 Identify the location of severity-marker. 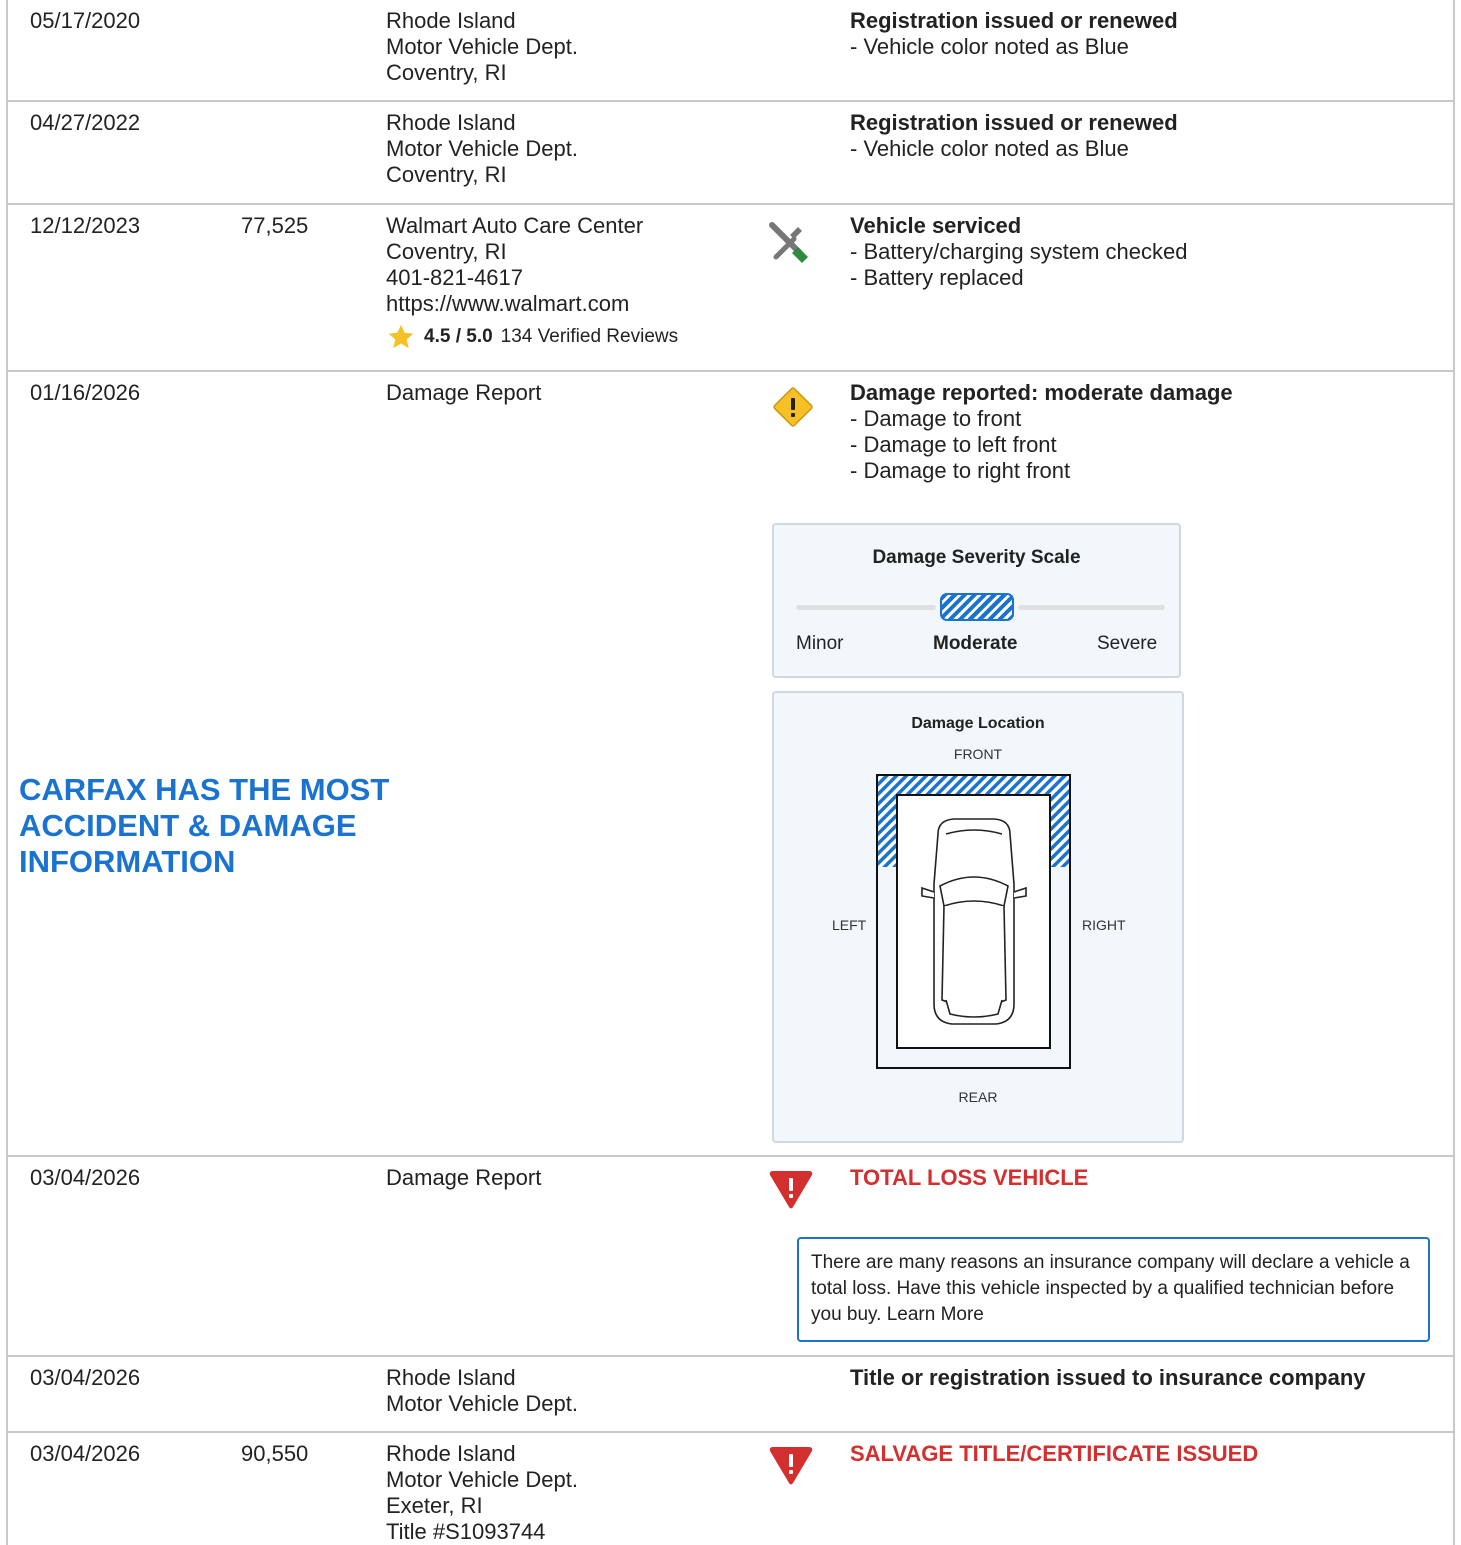
(977, 607).